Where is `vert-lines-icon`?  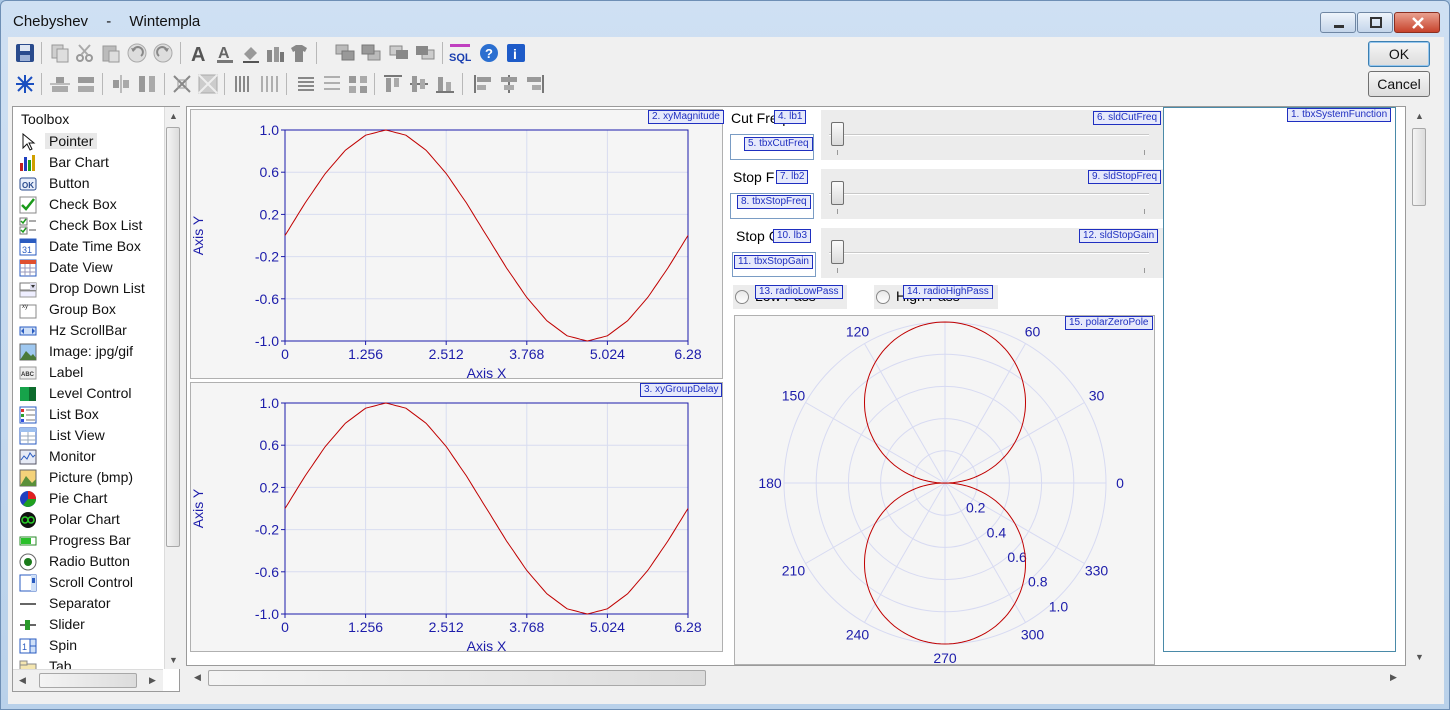
vert-lines-icon is located at coordinates (243, 84).